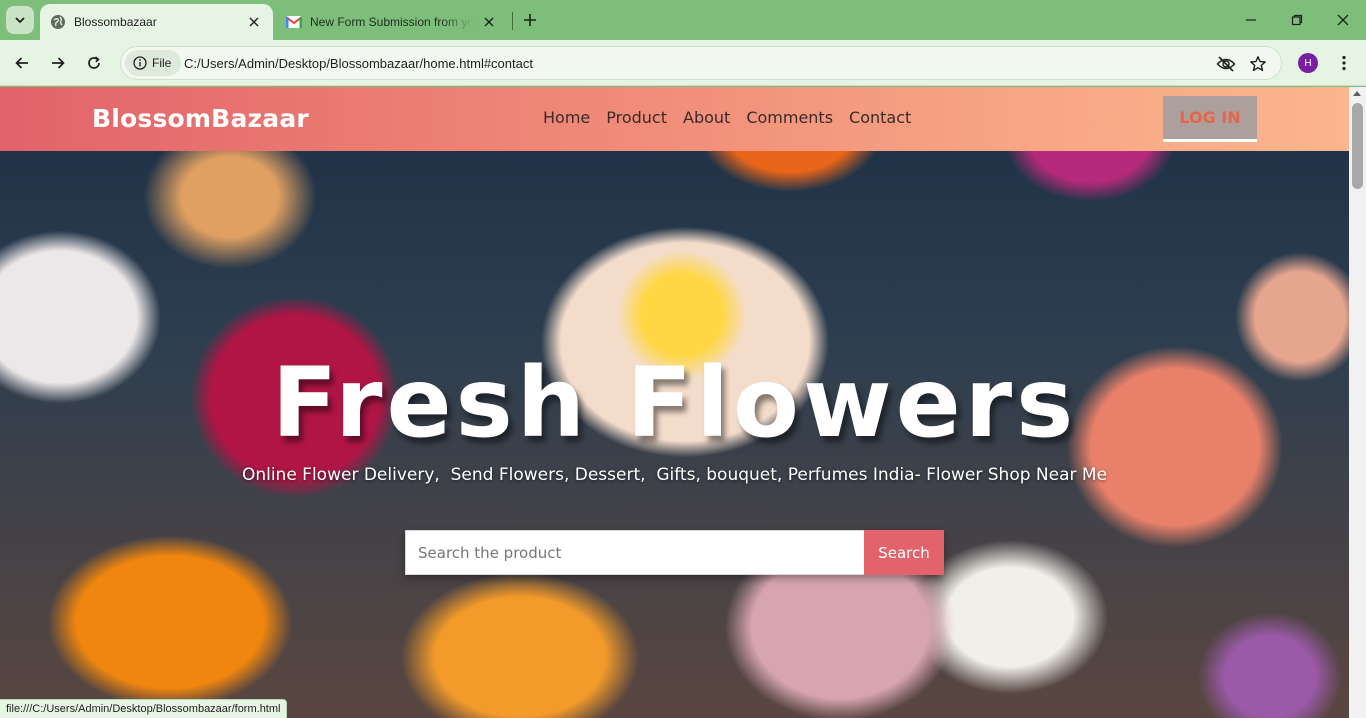  I want to click on scroll-thumb, so click(1357, 146).